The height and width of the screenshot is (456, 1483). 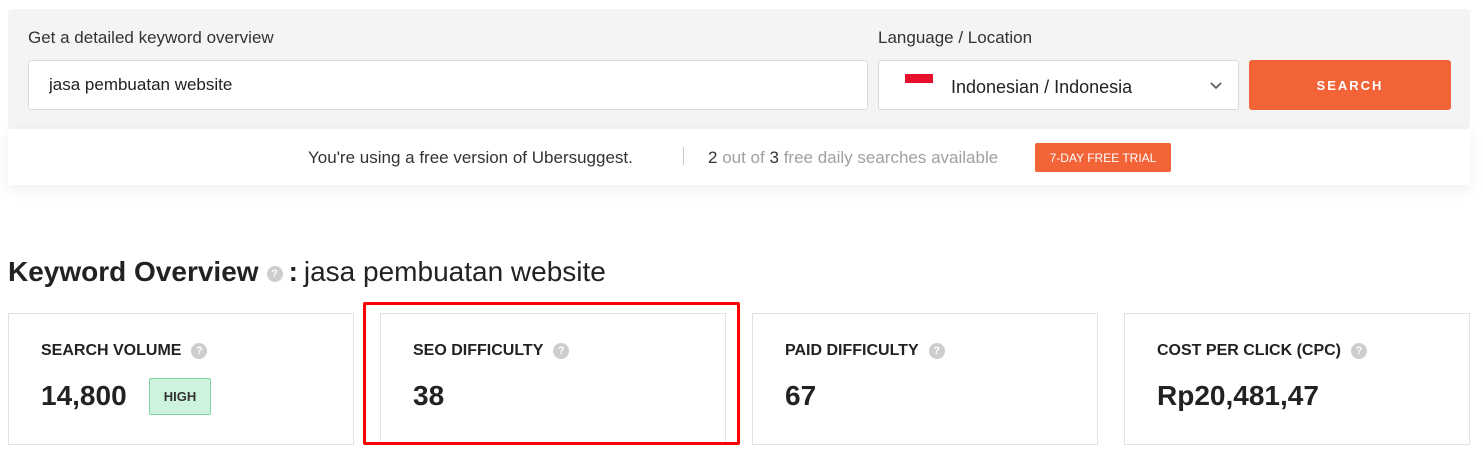 I want to click on language-location-select: Indonesian / Indonesia, so click(x=1058, y=85).